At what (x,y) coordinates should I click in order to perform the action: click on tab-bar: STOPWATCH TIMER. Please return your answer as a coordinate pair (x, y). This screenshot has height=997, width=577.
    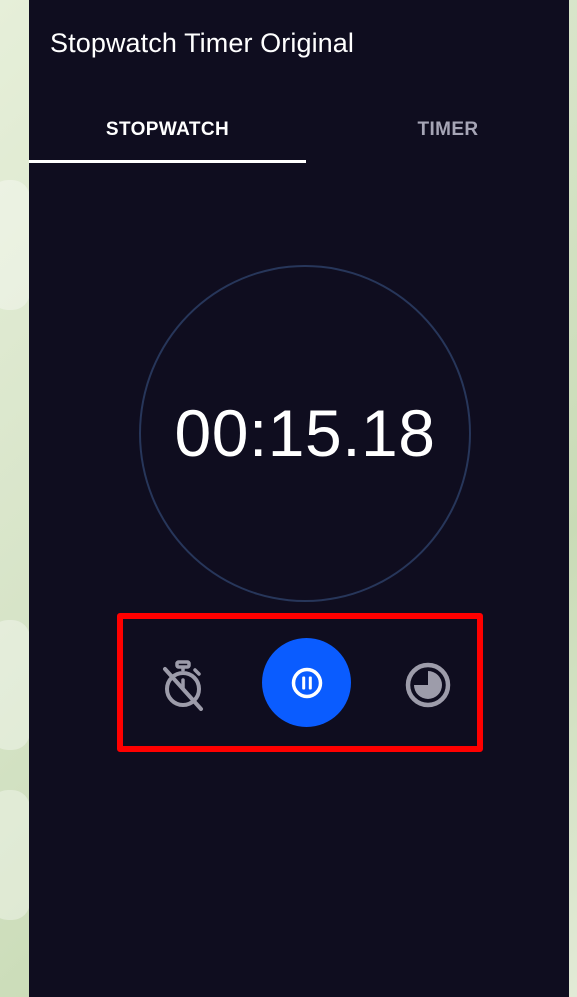
    Looking at the image, I should click on (299, 132).